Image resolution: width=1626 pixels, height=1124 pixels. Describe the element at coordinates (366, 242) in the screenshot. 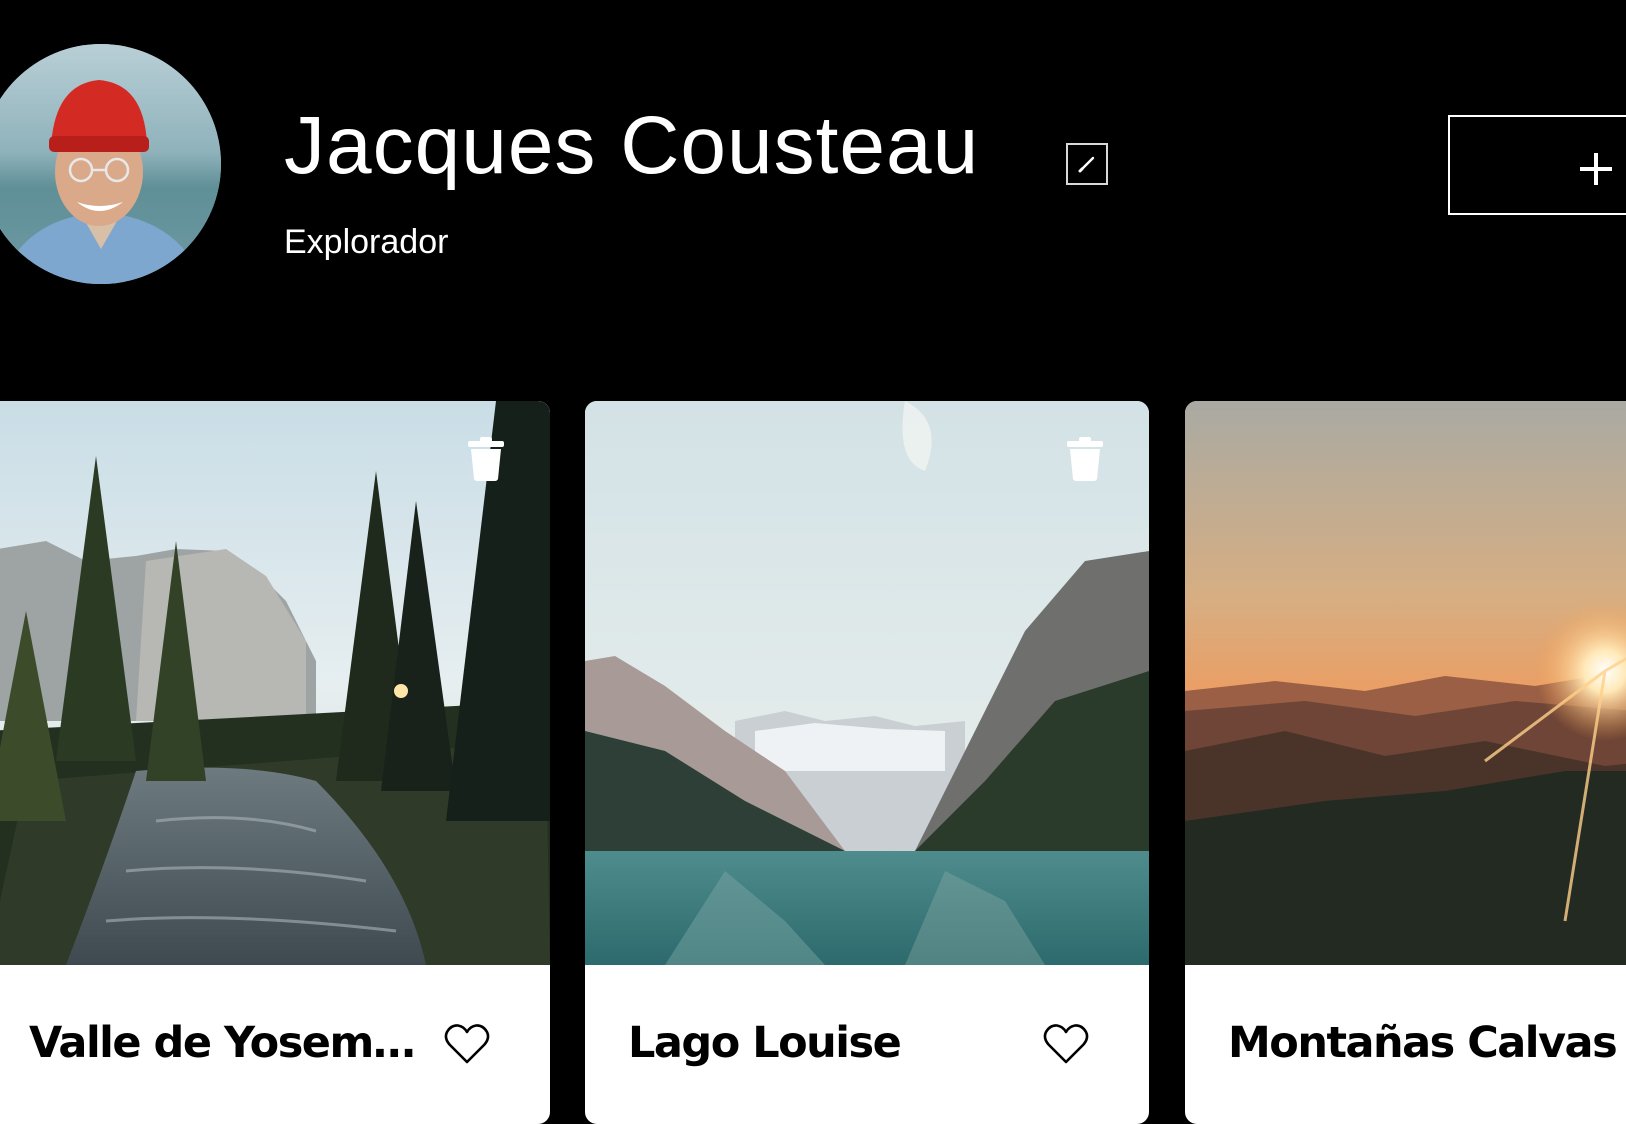

I see `profile-about: Explorador` at that location.